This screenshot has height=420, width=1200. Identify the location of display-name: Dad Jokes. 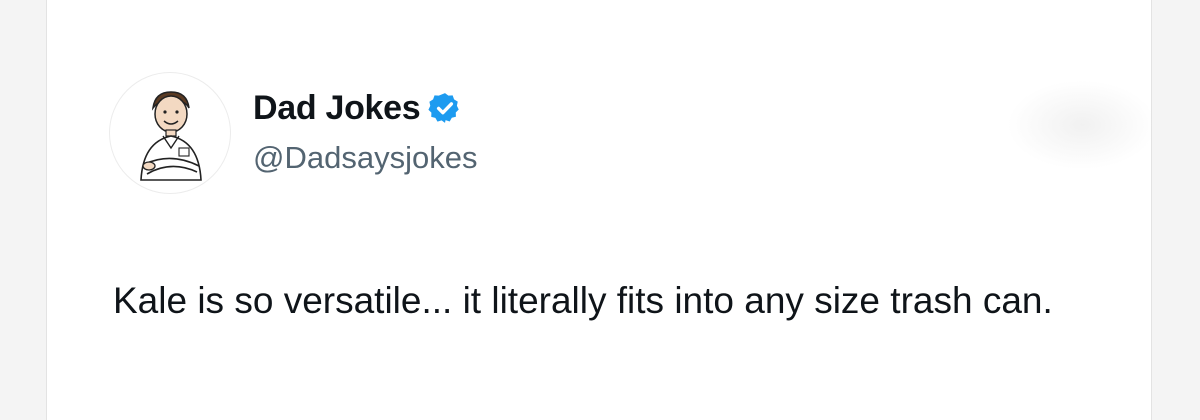
(337, 108).